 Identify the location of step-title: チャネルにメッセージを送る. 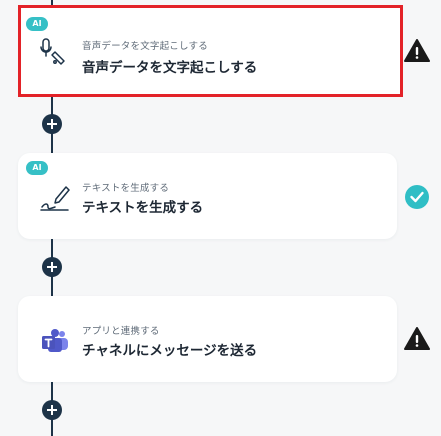
(170, 351).